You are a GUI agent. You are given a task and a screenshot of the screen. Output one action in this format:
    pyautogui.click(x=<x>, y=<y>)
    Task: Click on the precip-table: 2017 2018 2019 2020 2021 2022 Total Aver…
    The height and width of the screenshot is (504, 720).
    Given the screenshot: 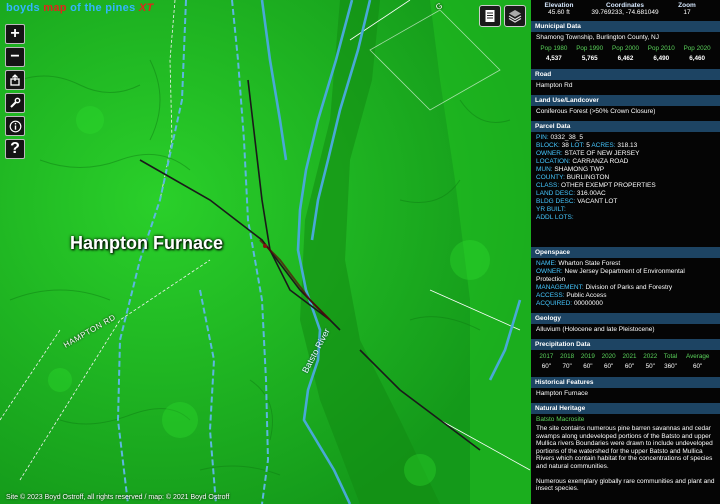 What is the action you would take?
    pyautogui.click(x=625, y=362)
    